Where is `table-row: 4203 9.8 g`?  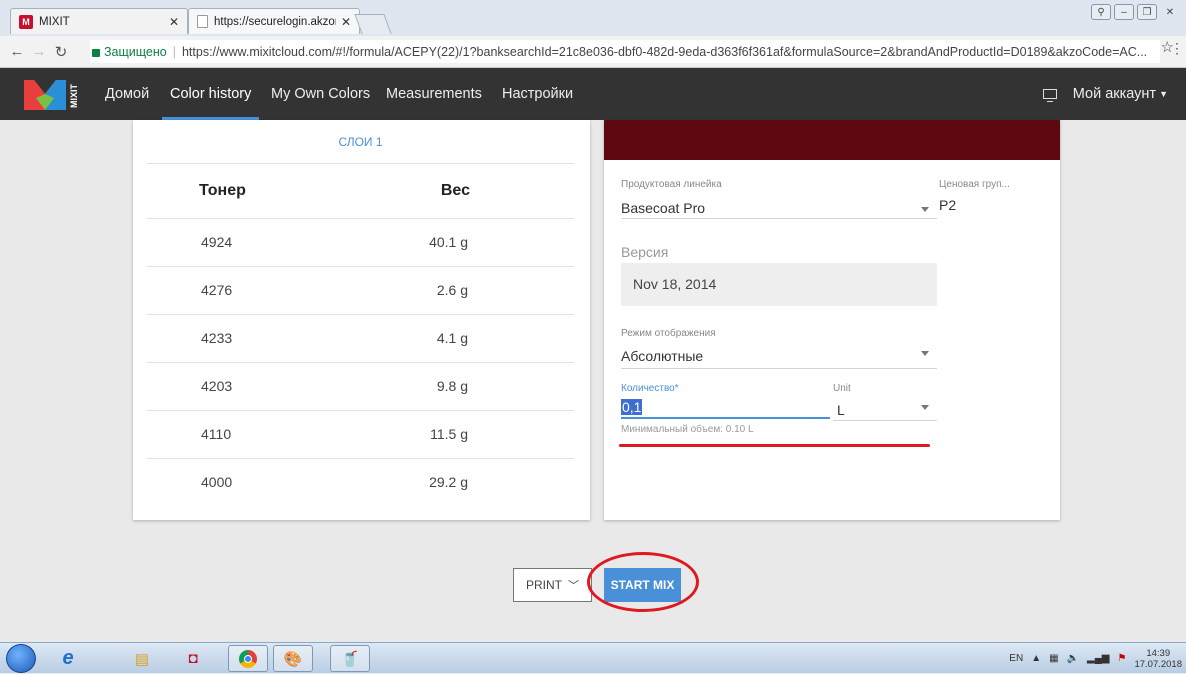 table-row: 4203 9.8 g is located at coordinates (360, 387).